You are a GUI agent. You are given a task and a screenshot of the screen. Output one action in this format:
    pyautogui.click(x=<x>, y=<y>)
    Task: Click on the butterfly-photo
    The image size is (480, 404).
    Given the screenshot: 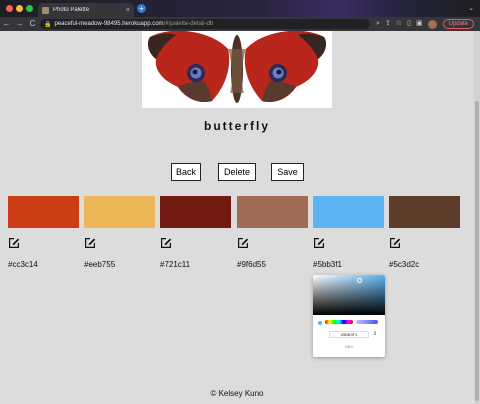 What is the action you would take?
    pyautogui.click(x=237, y=69)
    